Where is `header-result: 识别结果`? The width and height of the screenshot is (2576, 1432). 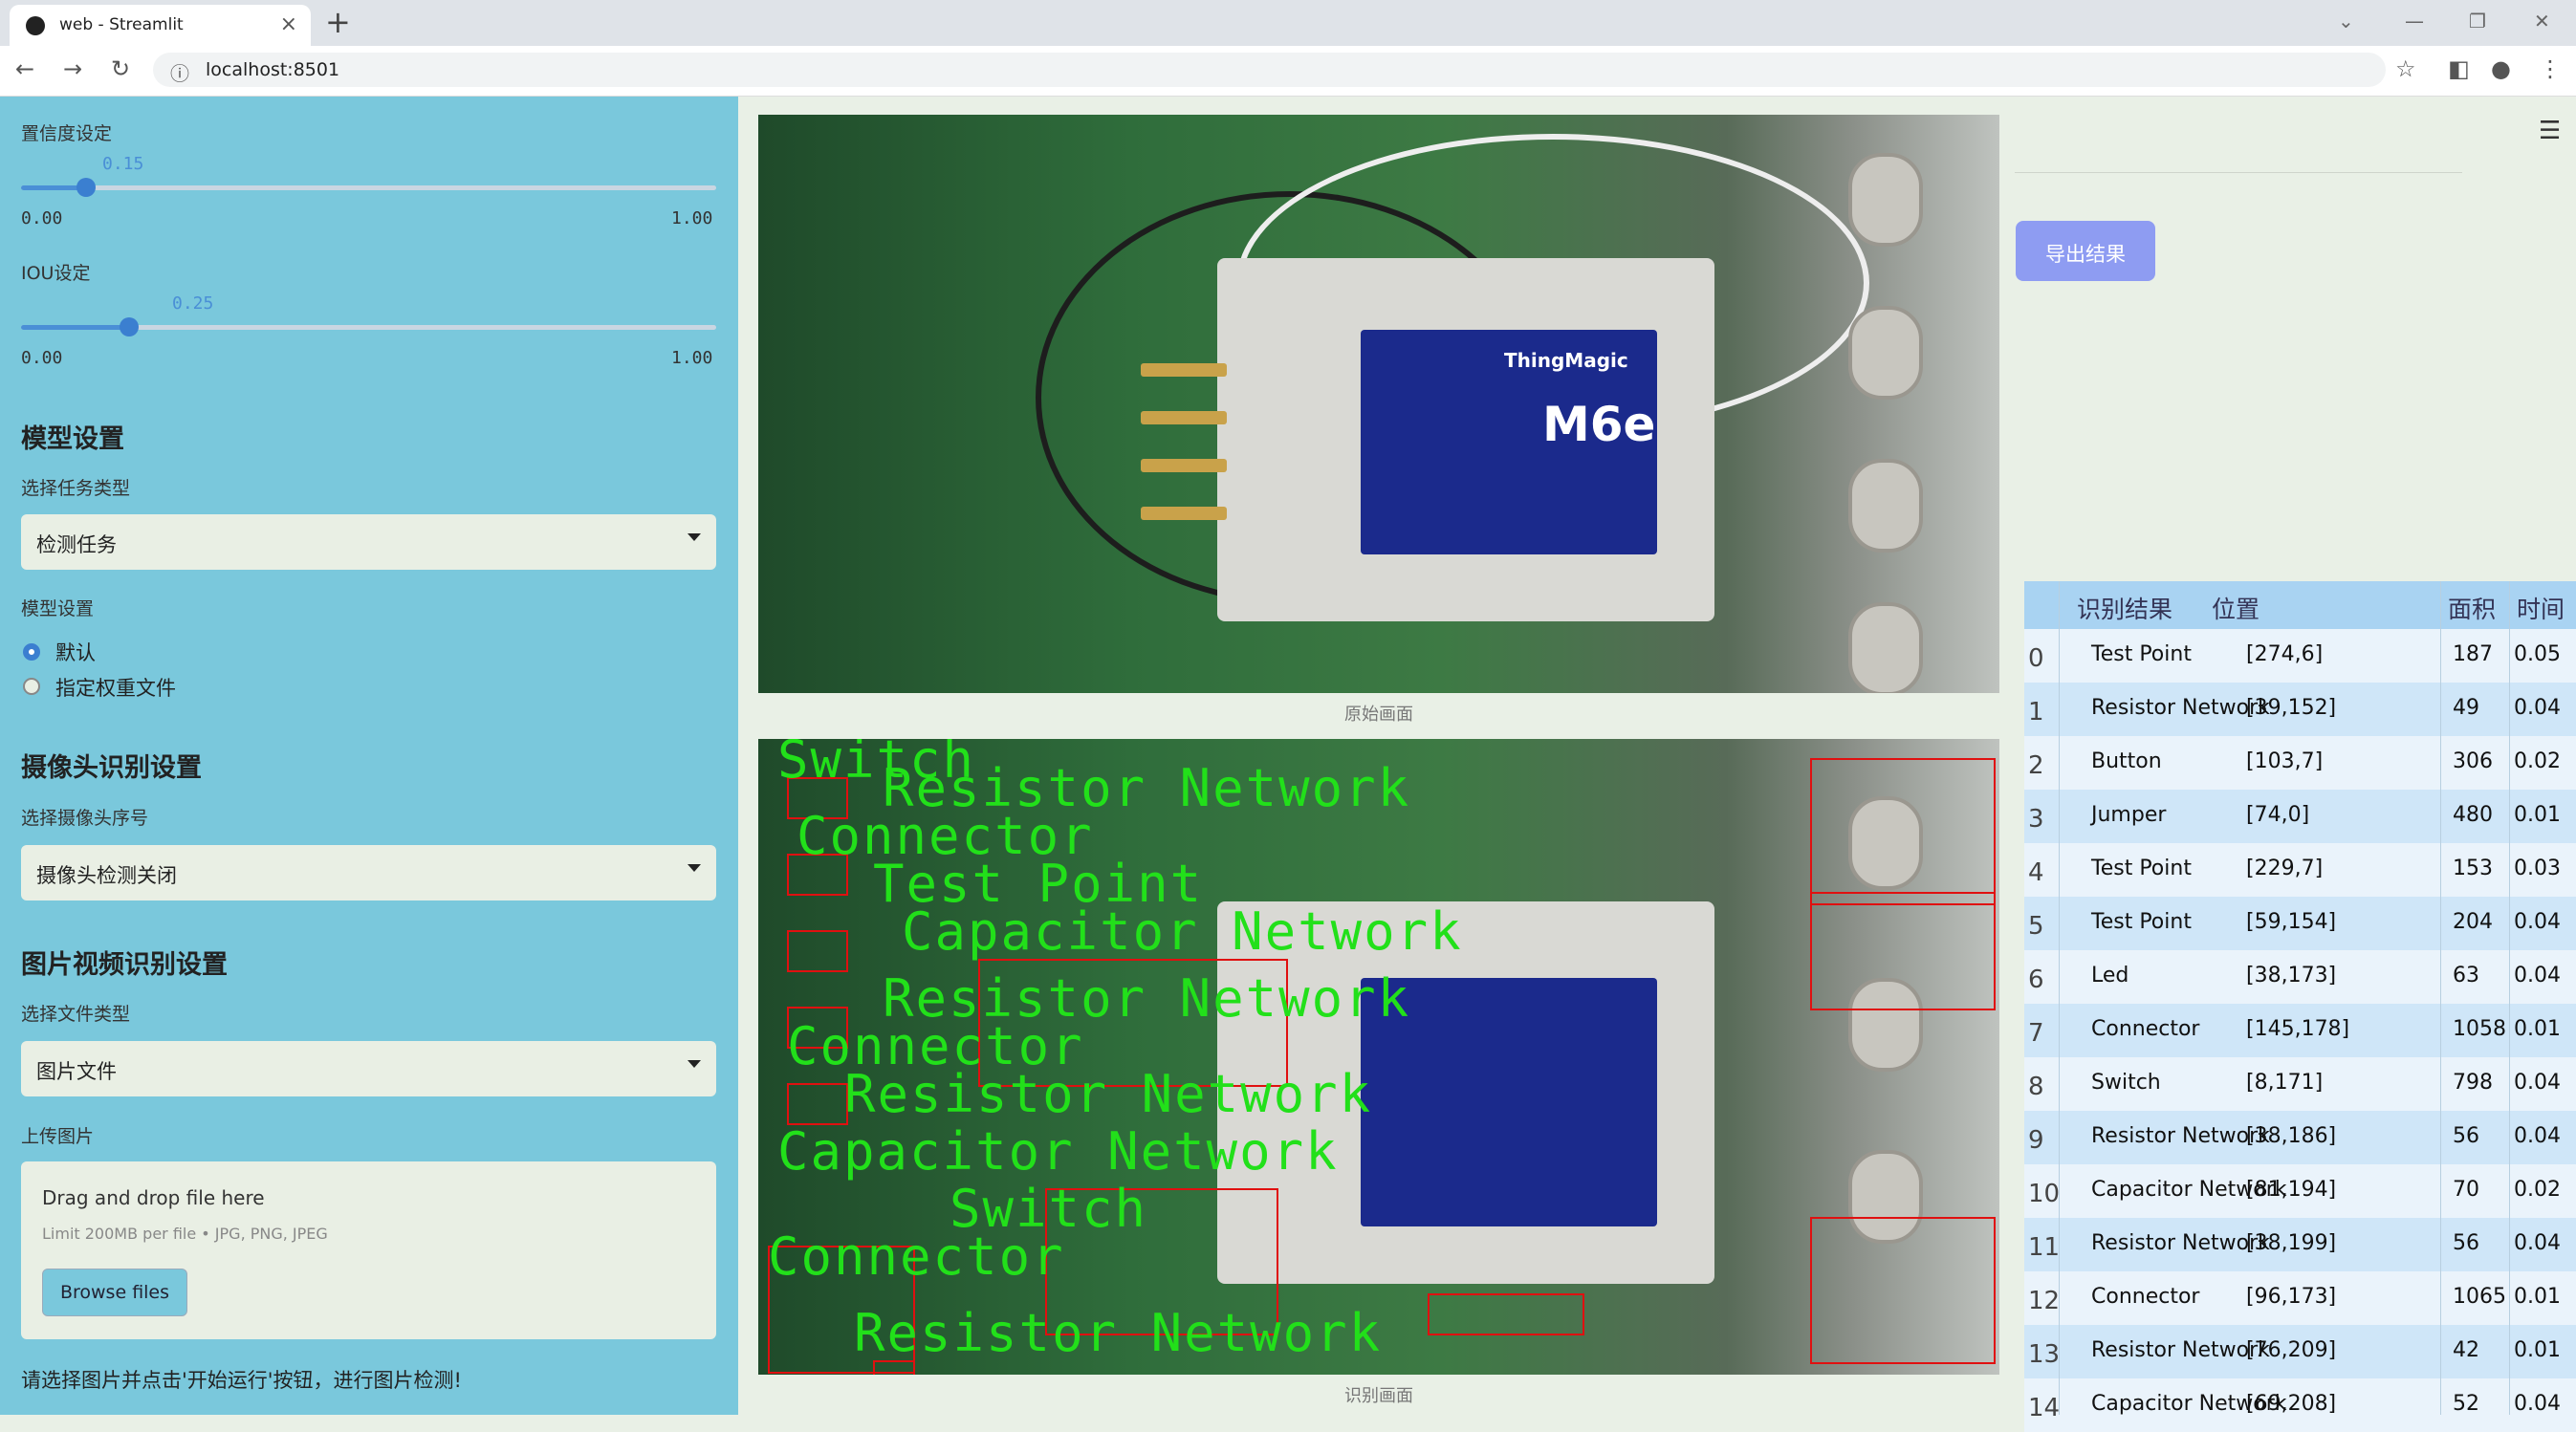 header-result: 识别结果 is located at coordinates (2125, 609).